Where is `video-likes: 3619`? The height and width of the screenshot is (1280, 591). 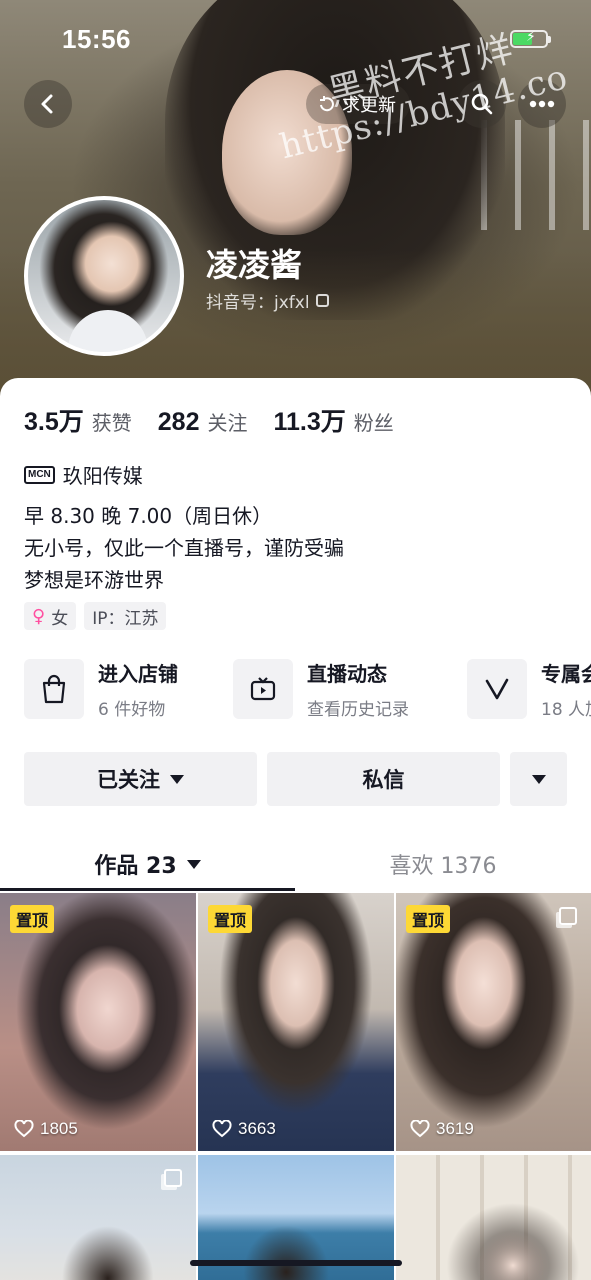
video-likes: 3619 is located at coordinates (442, 1129).